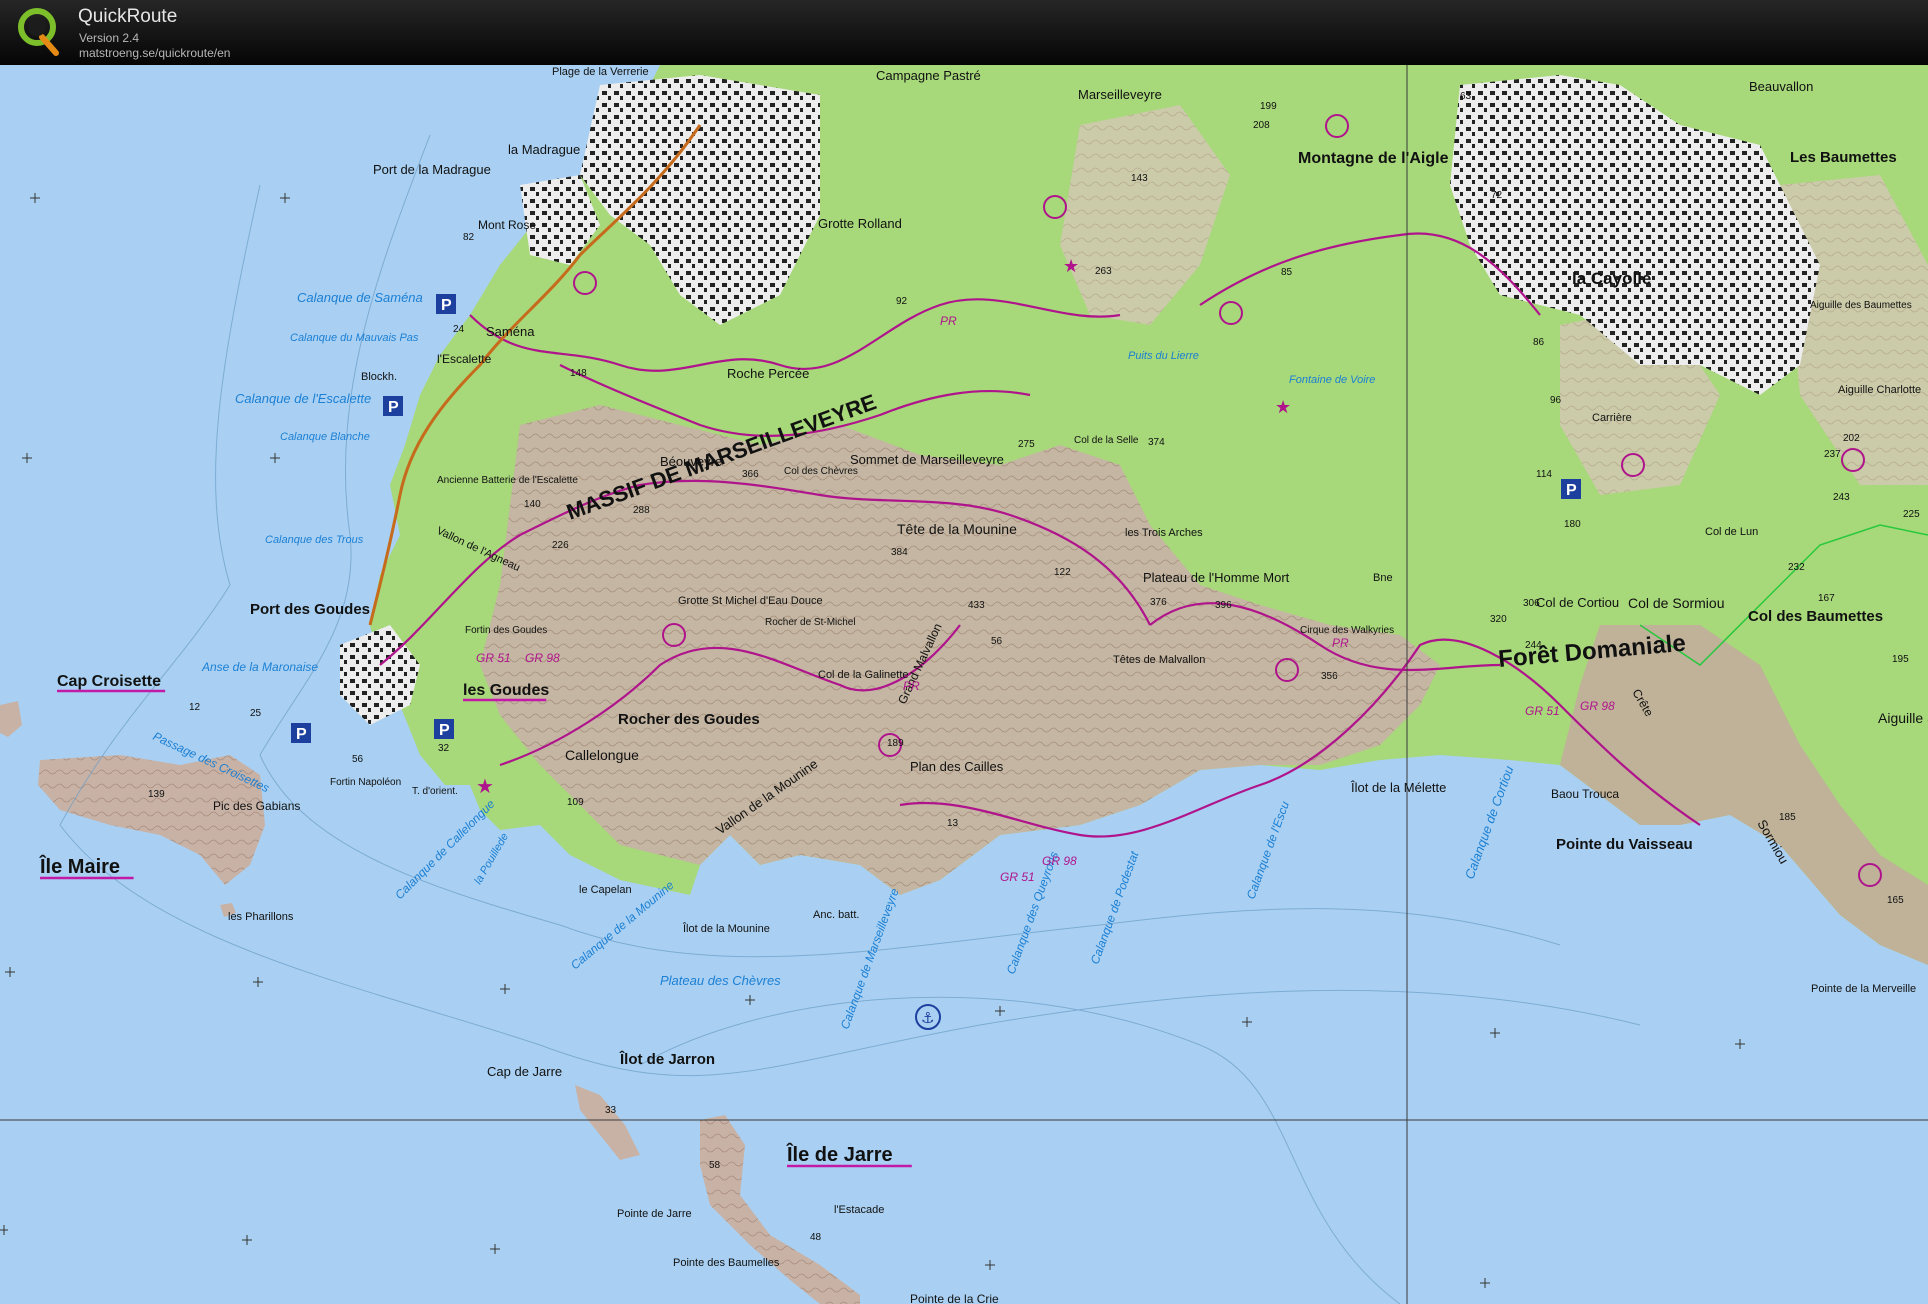 The width and height of the screenshot is (1928, 1304). I want to click on spot-height-label: 202, so click(1851, 438).